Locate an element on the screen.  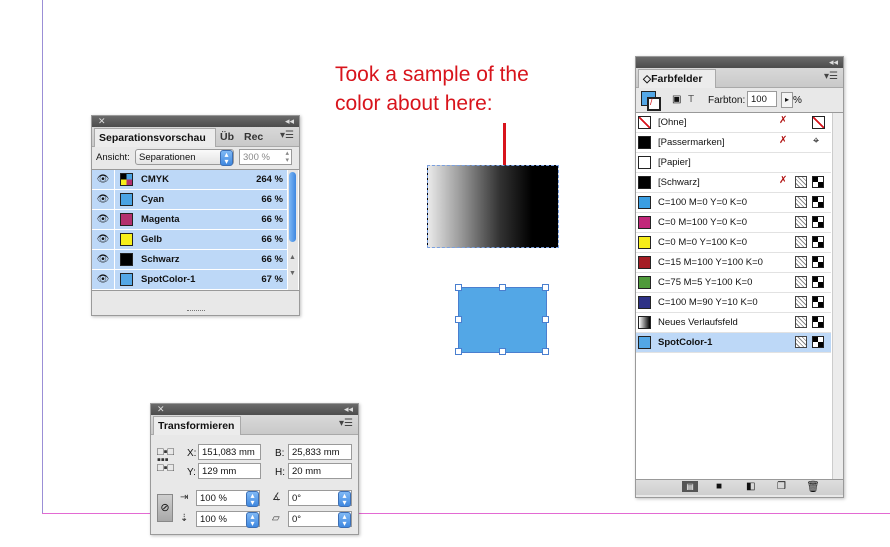
rotation-field: 0° ▴ ▾ is located at coordinates (320, 498).